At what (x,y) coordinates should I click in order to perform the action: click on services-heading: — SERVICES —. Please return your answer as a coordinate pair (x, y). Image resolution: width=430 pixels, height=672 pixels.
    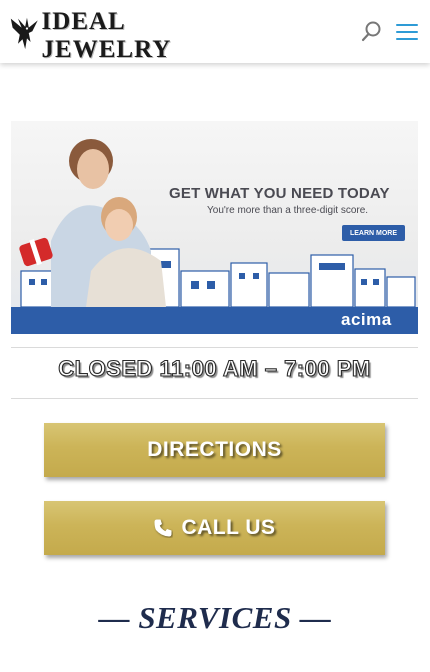
    Looking at the image, I should click on (215, 617).